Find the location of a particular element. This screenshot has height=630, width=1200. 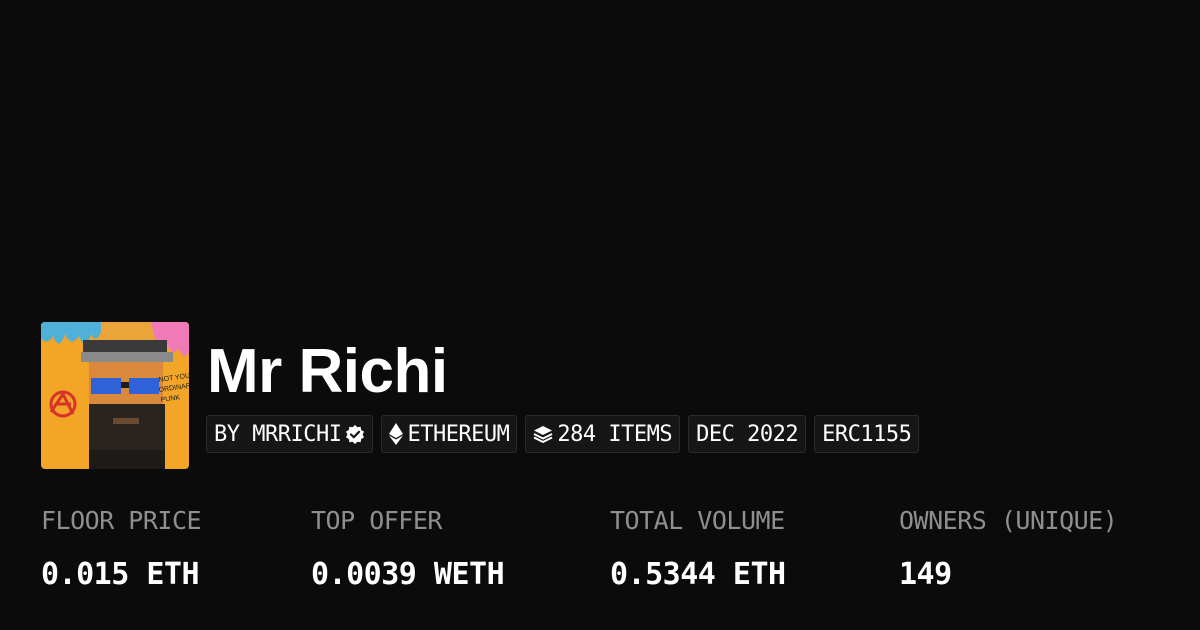

top-offer-stat: TOP OFFER 0.0039 WETH is located at coordinates (408, 549).